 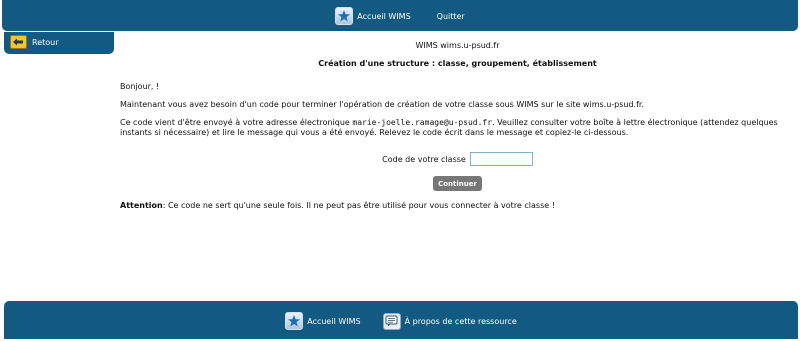 What do you see at coordinates (424, 159) in the screenshot?
I see `code-label: Code de votre classe` at bounding box center [424, 159].